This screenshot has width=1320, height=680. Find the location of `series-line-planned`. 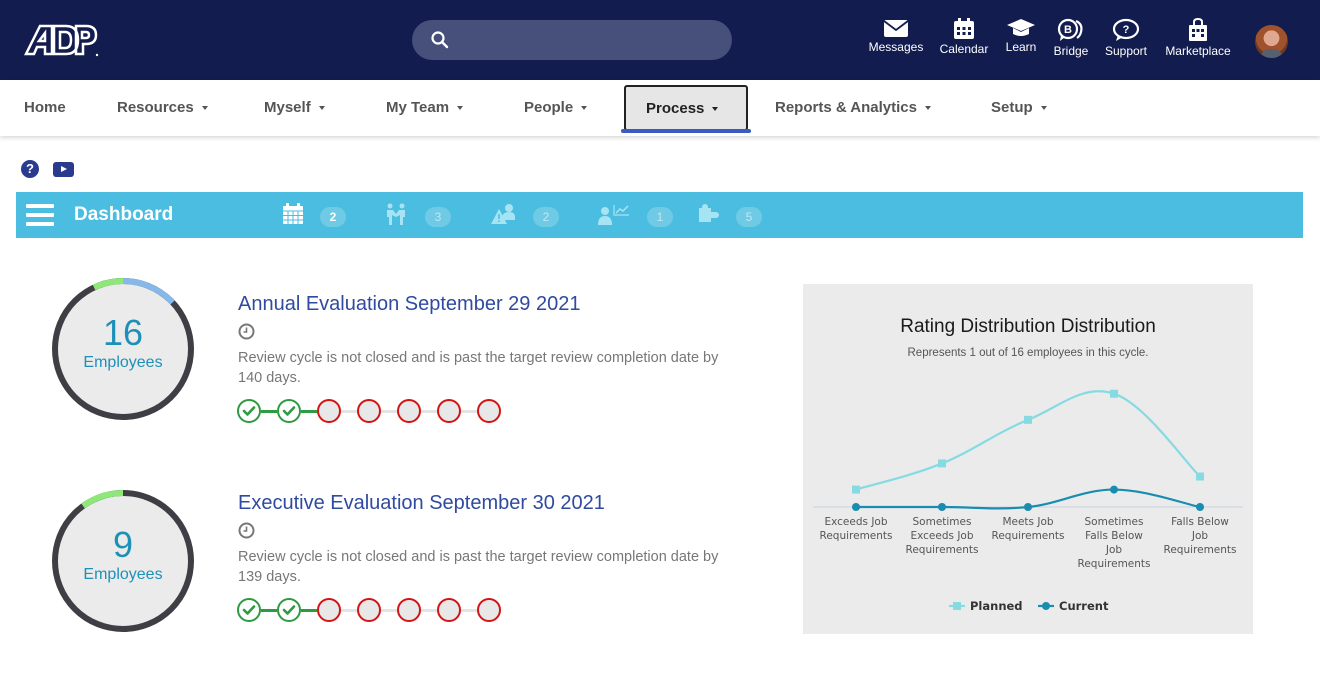

series-line-planned is located at coordinates (1028, 440).